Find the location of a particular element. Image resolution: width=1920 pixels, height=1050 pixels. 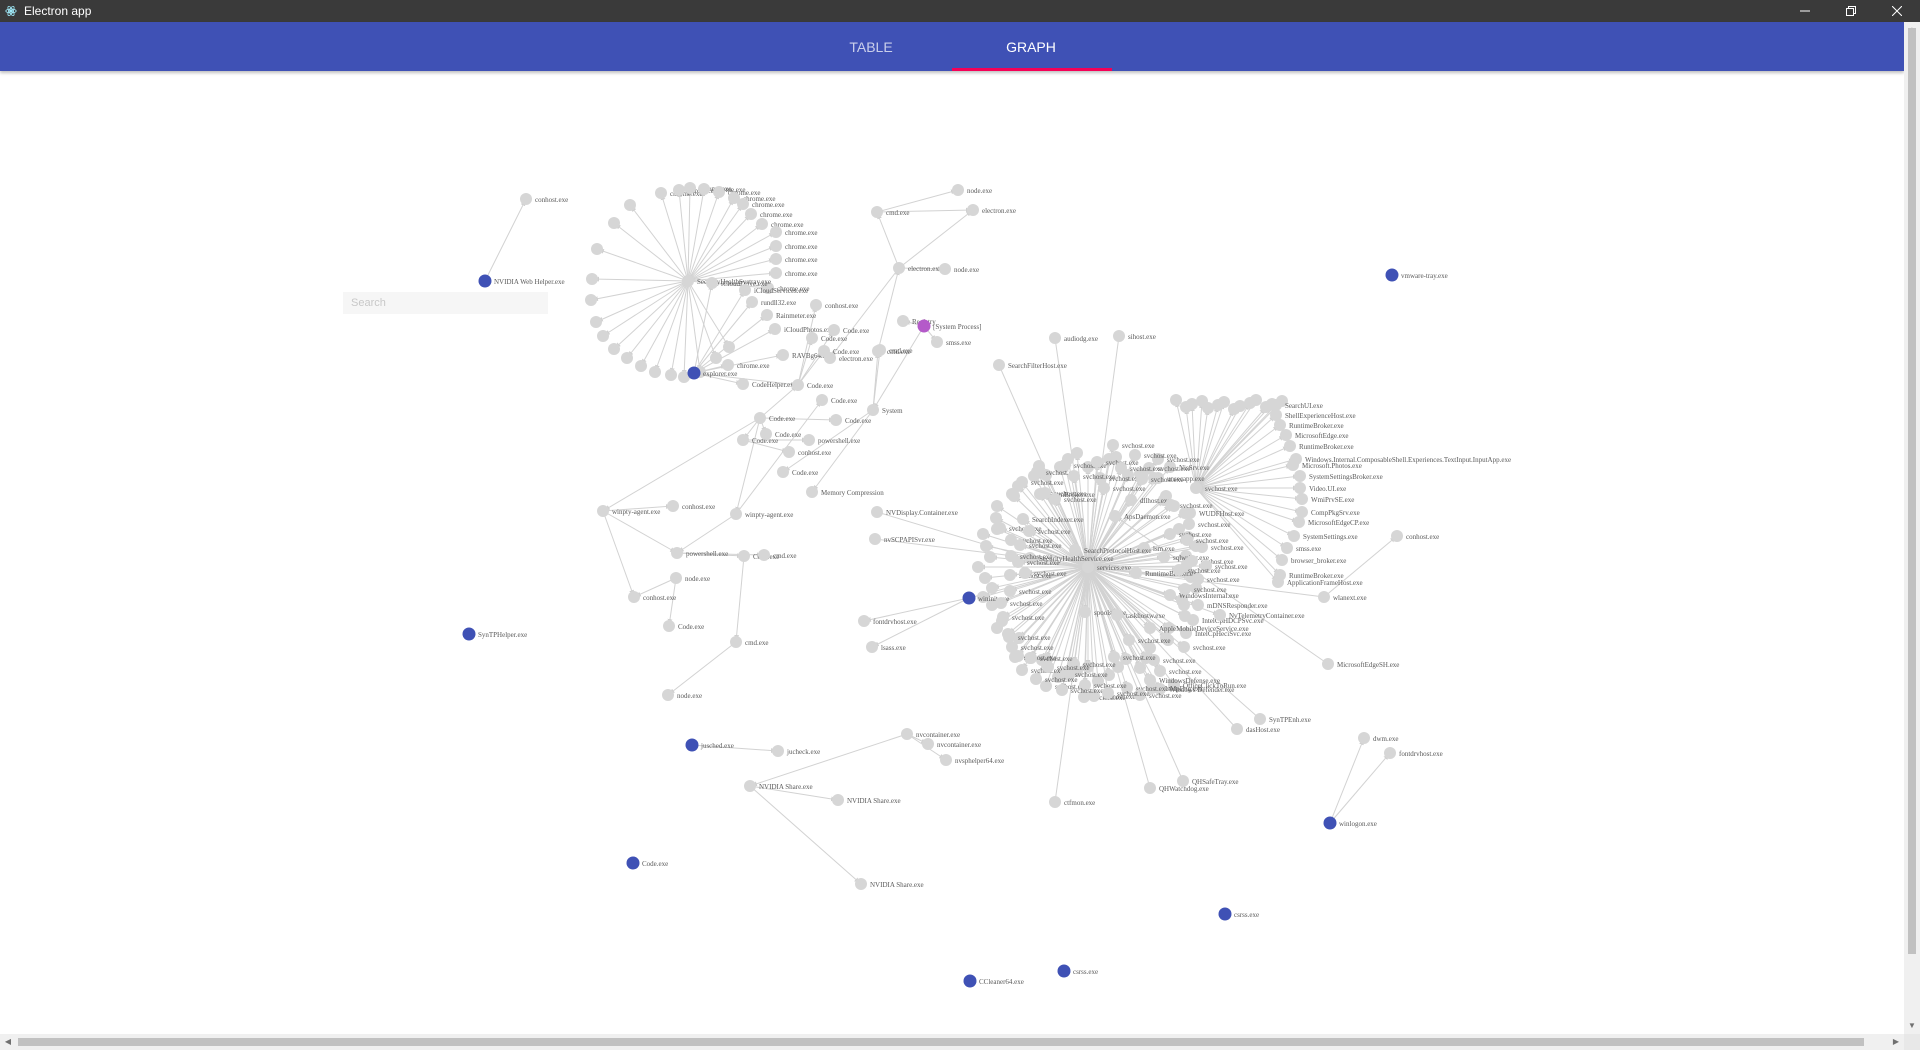

process-node: nvSCPAPISvr.exe is located at coordinates (902, 539).